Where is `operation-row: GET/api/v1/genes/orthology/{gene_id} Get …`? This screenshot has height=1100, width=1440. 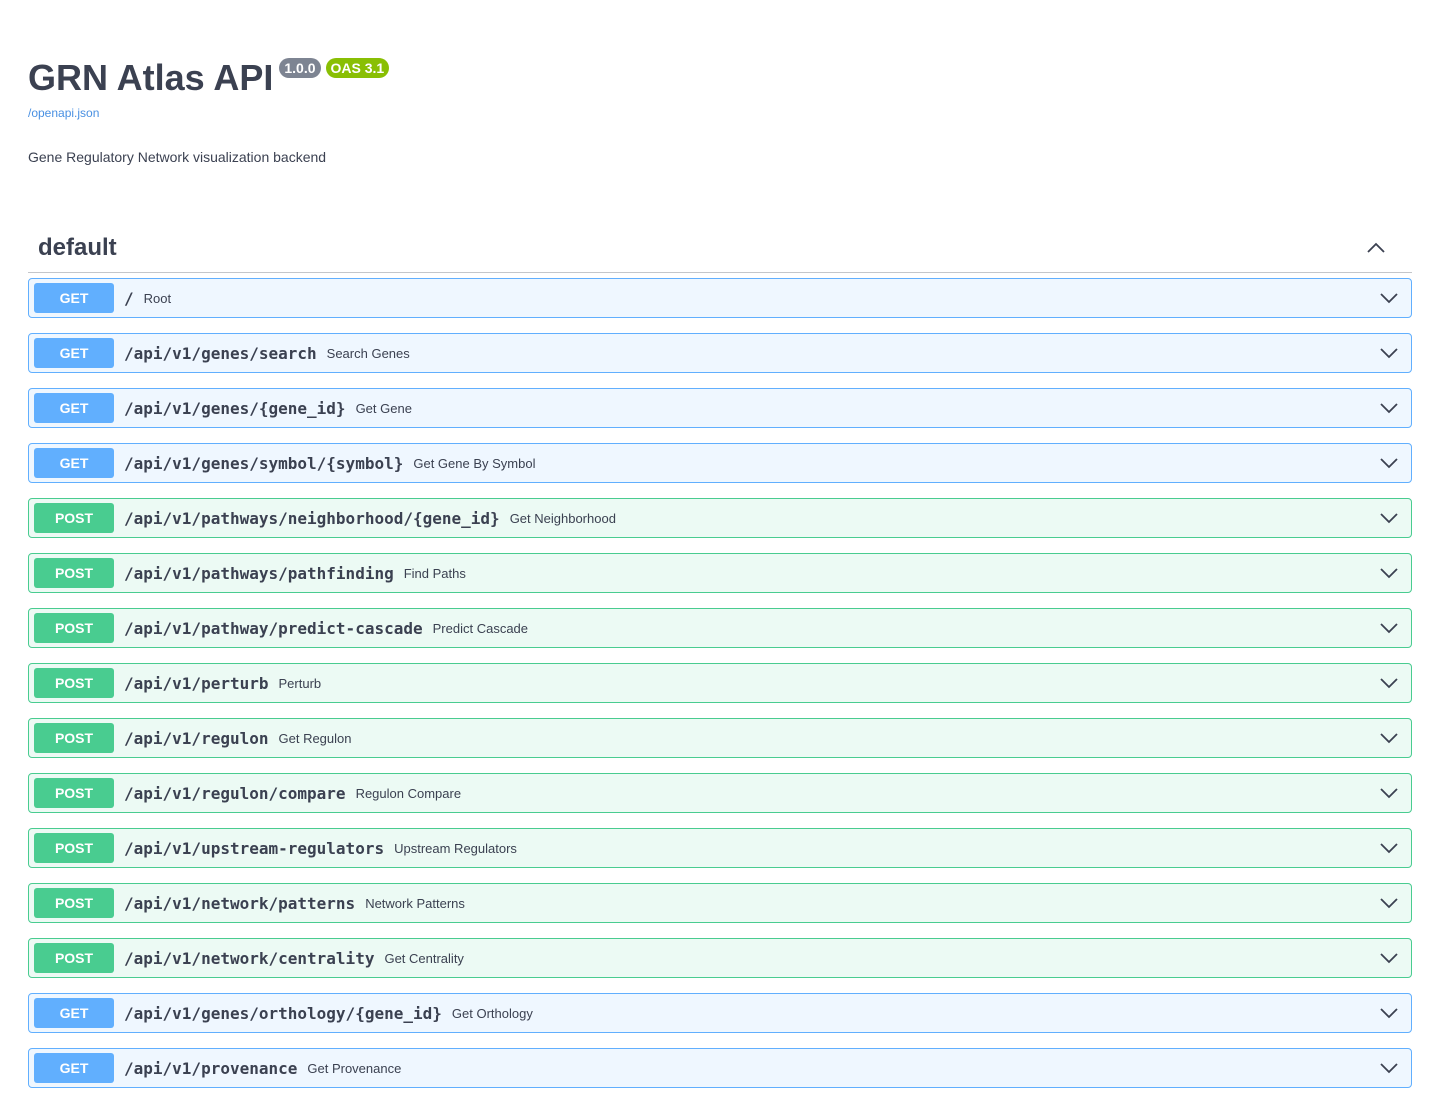
operation-row: GET/api/v1/genes/orthology/{gene_id} Get … is located at coordinates (720, 1013).